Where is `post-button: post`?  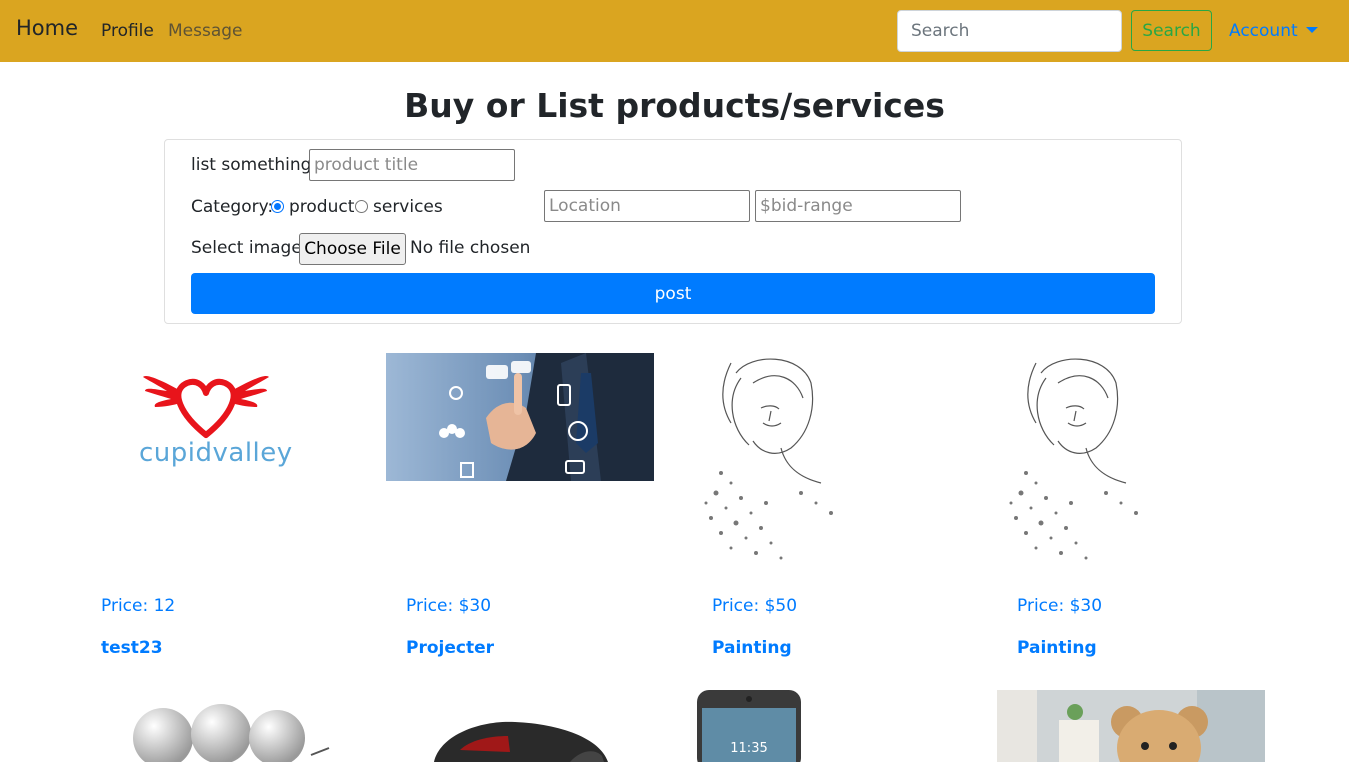
post-button: post is located at coordinates (673, 293).